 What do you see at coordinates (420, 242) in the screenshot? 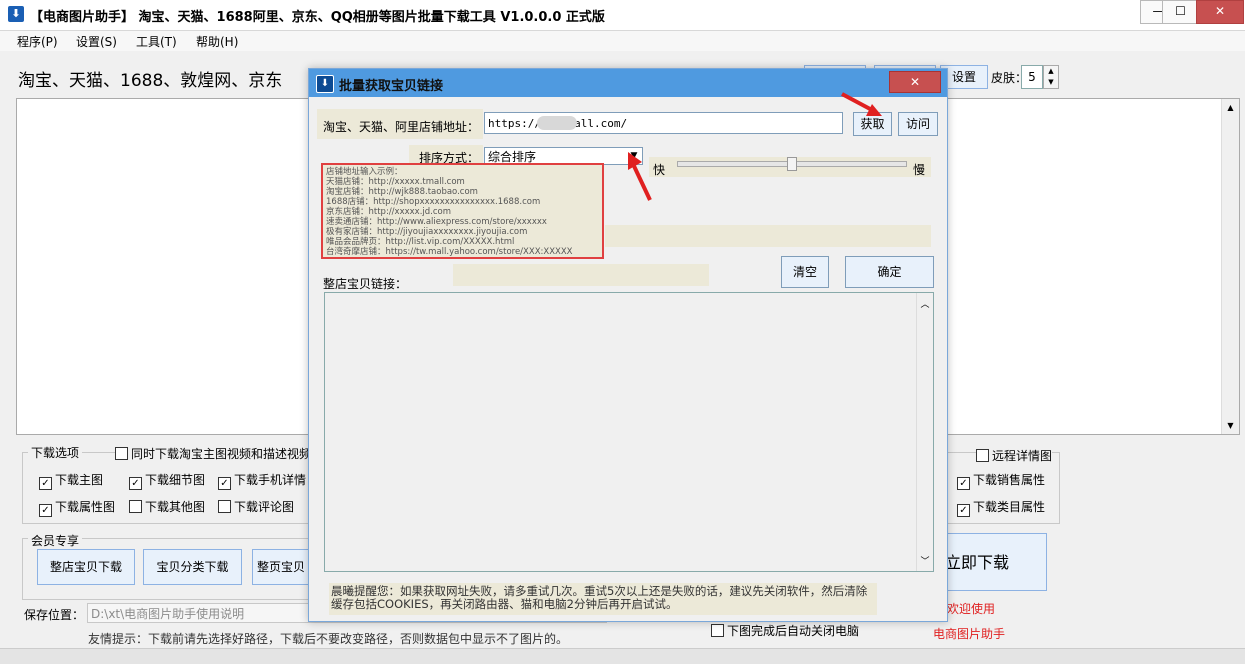
I see `example-line: 唯品会品牌页：http://list.vip.com/XXXXX.html` at bounding box center [420, 242].